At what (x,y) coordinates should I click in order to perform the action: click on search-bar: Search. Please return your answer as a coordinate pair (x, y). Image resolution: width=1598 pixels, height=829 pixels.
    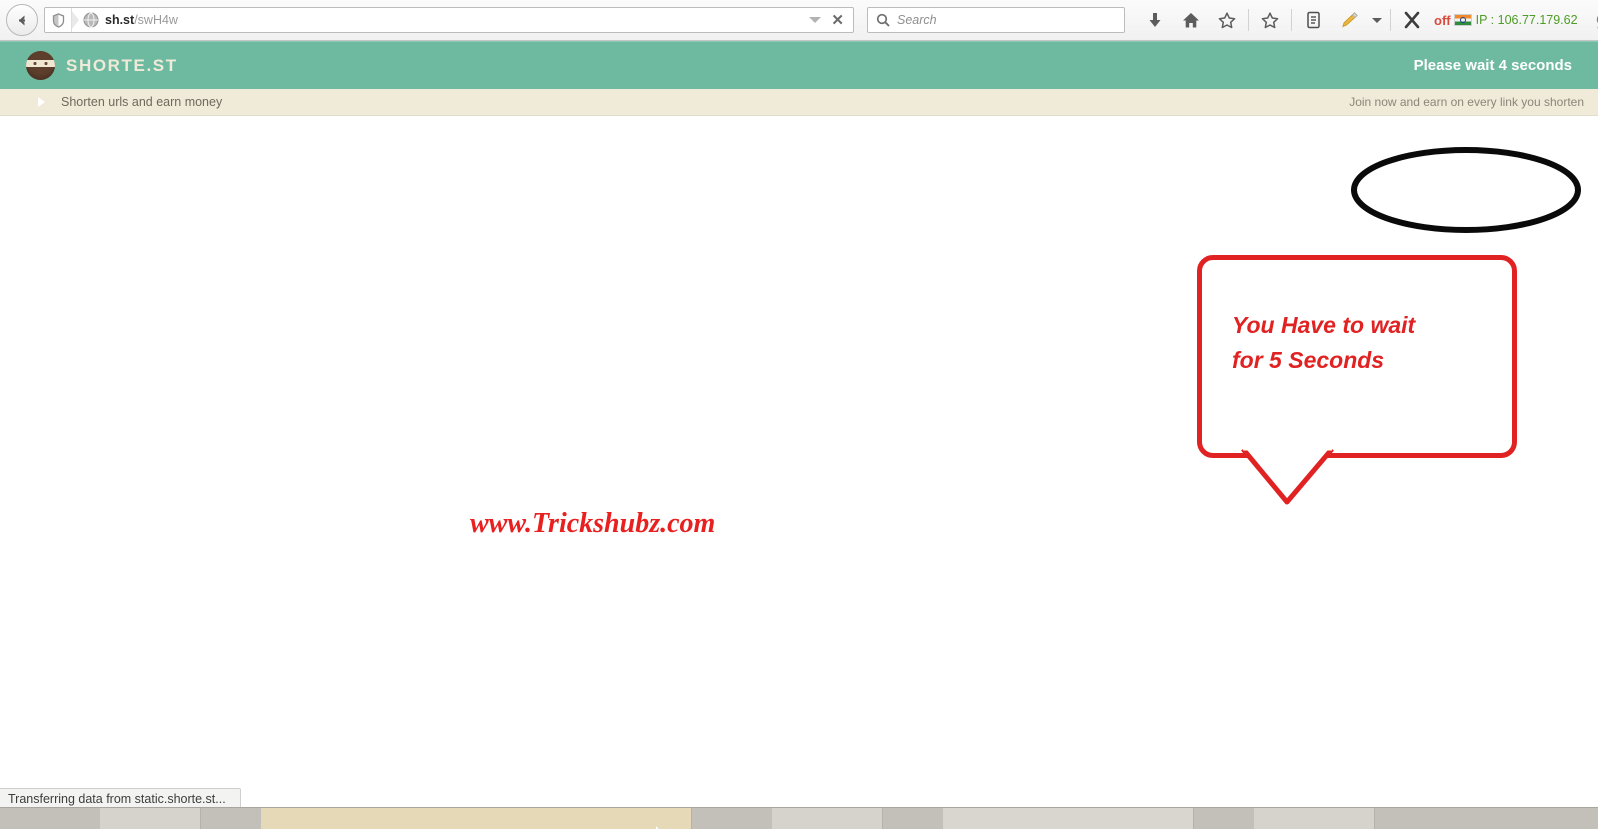
    Looking at the image, I should click on (996, 20).